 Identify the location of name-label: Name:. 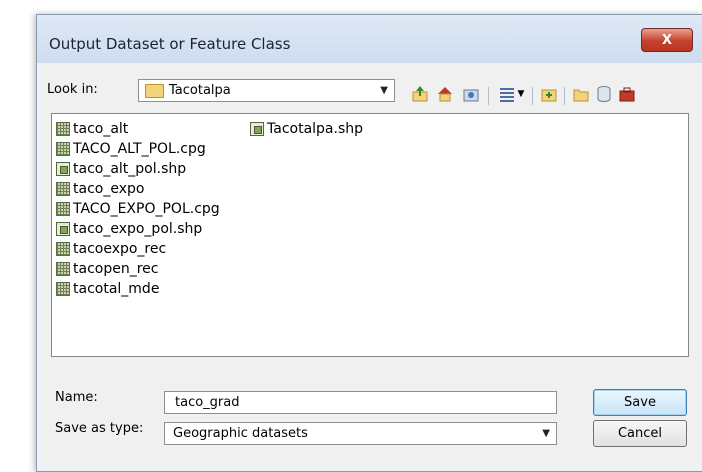
(76, 397).